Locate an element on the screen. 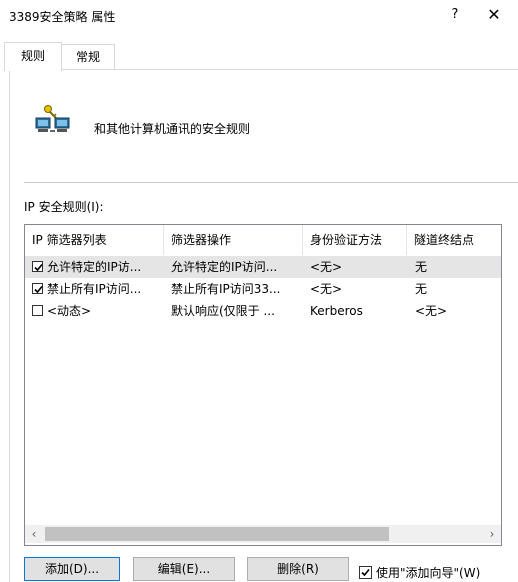  ip-rules-label: IP 安全规则(I): is located at coordinates (64, 207).